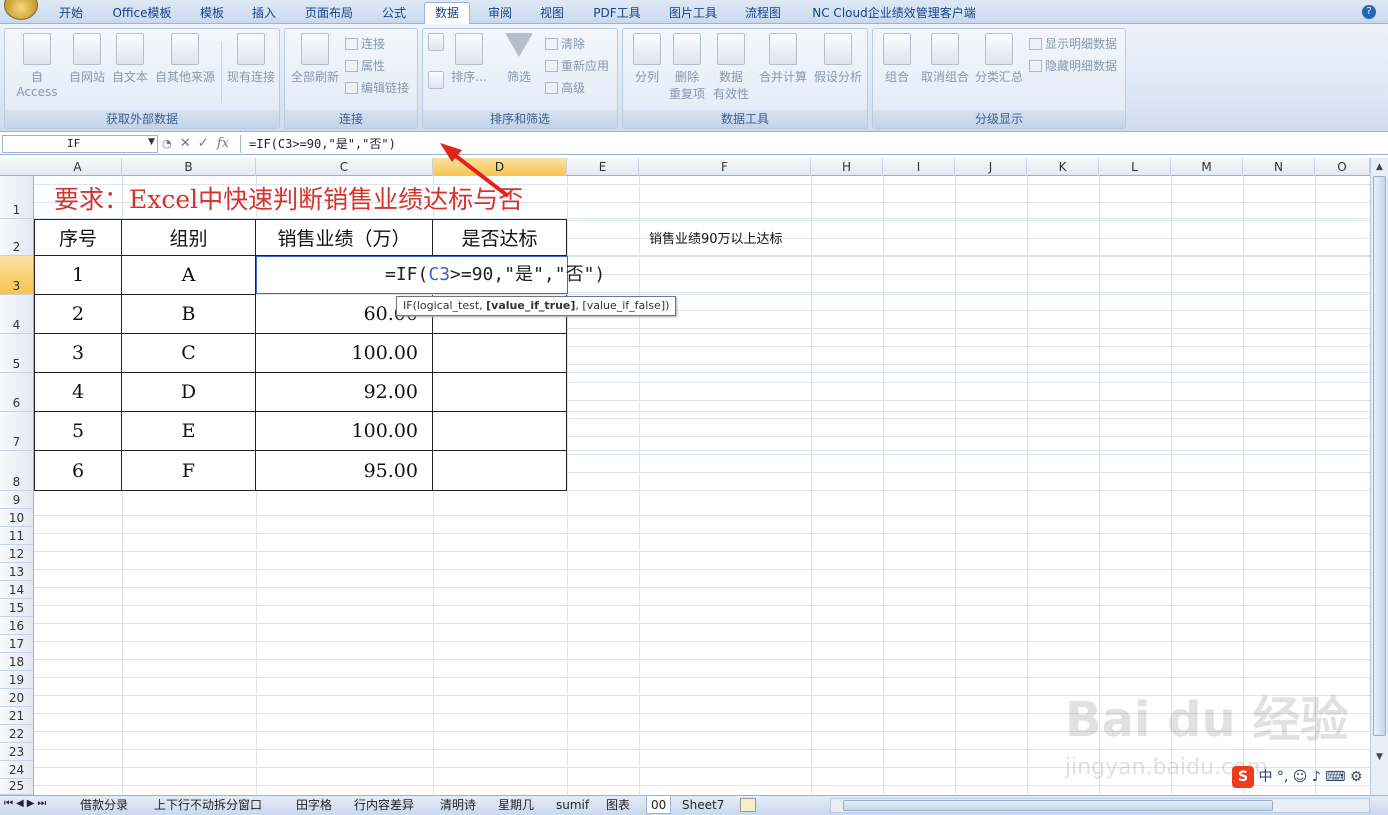 Image resolution: width=1388 pixels, height=815 pixels. Describe the element at coordinates (17, 680) in the screenshot. I see `row-header: 19` at that location.